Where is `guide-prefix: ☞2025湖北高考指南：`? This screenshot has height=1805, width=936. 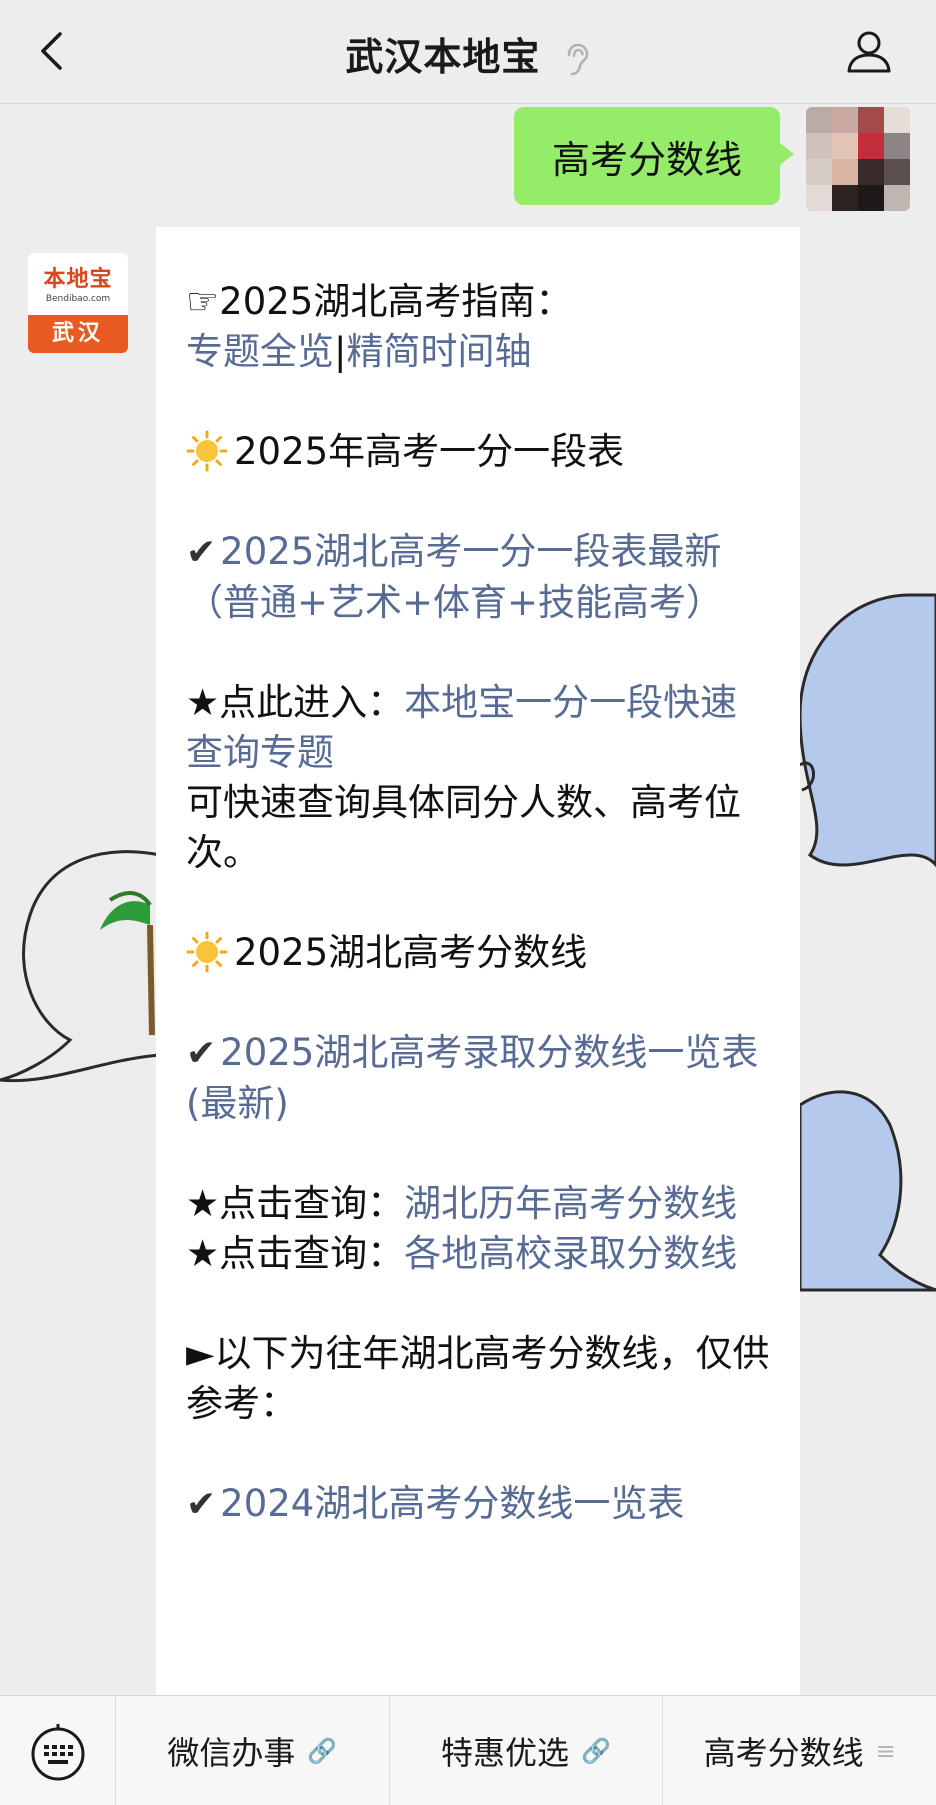 guide-prefix: ☞2025湖北高考指南： is located at coordinates (379, 301).